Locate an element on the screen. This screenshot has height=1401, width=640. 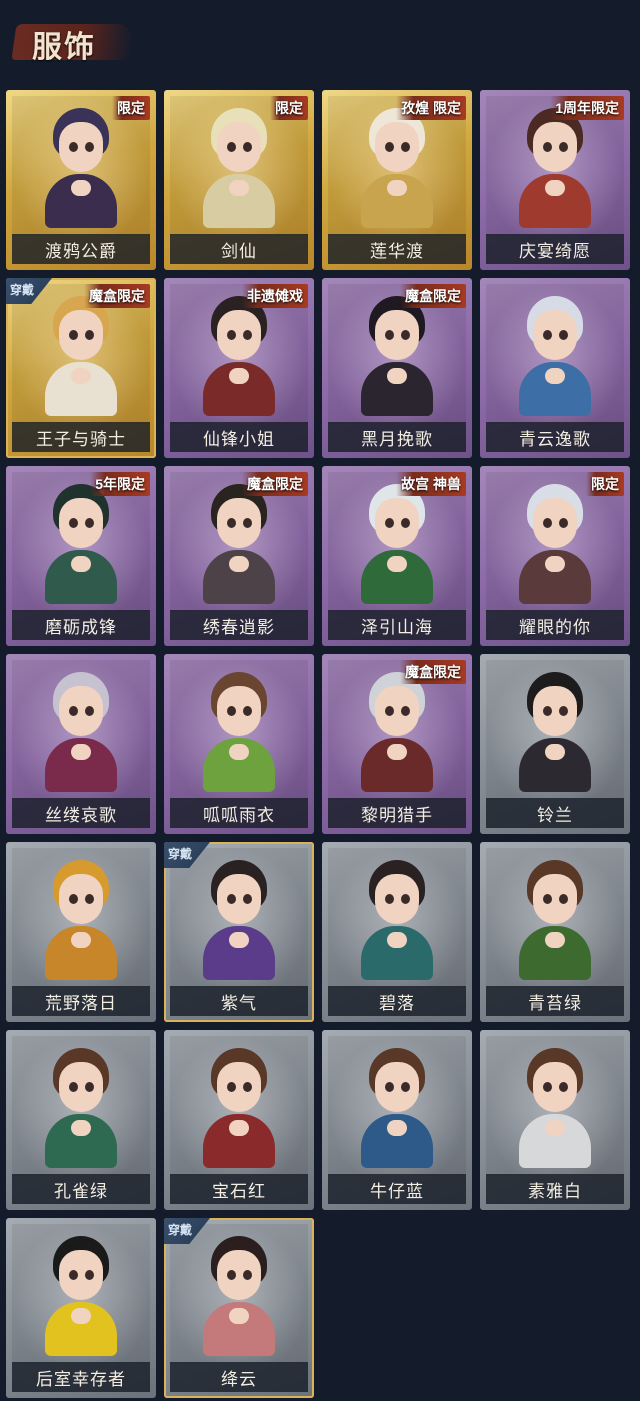
costume-card: 牛仔蓝 is located at coordinates (397, 1120).